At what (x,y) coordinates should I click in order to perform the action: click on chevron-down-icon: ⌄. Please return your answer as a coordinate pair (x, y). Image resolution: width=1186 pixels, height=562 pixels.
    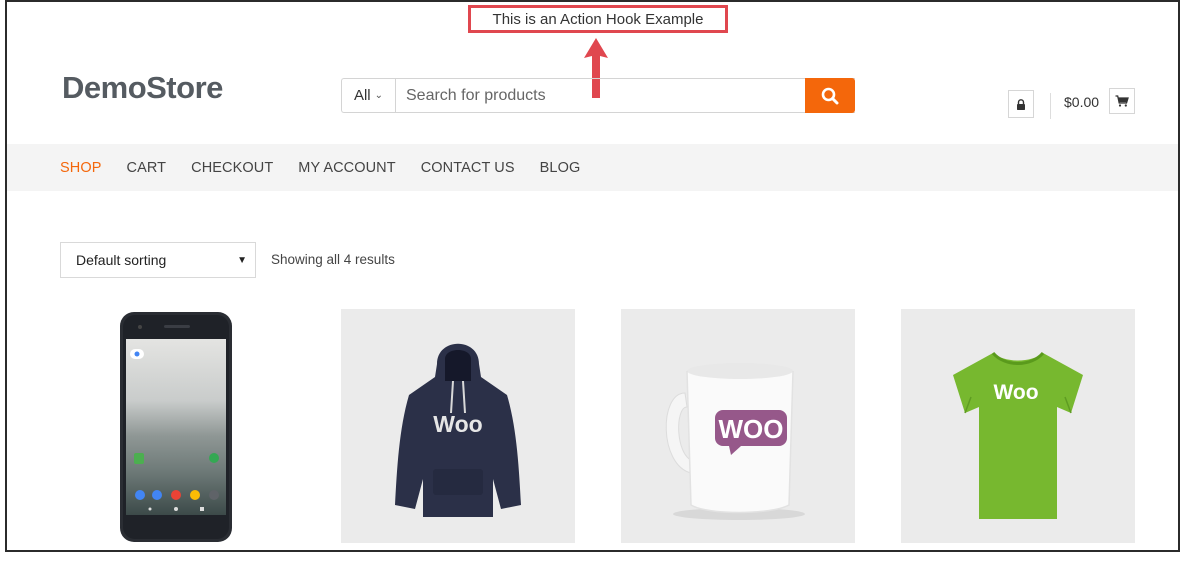
    Looking at the image, I should click on (379, 95).